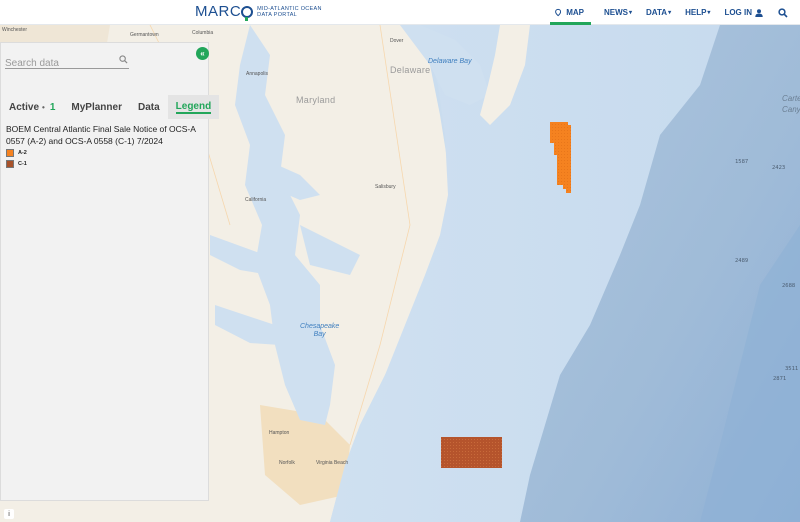  I want to click on map-label-salisbury: Salisbury, so click(385, 187).